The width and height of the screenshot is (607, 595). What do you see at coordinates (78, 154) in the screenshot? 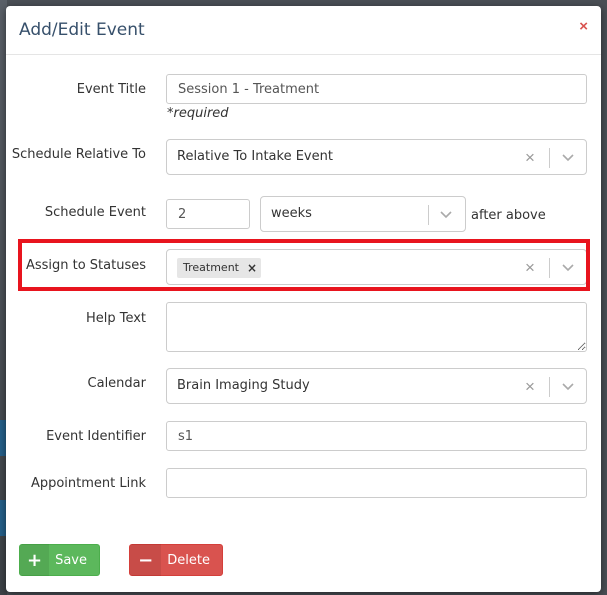
I see `schedule-relative-label: Schedule Relative To` at bounding box center [78, 154].